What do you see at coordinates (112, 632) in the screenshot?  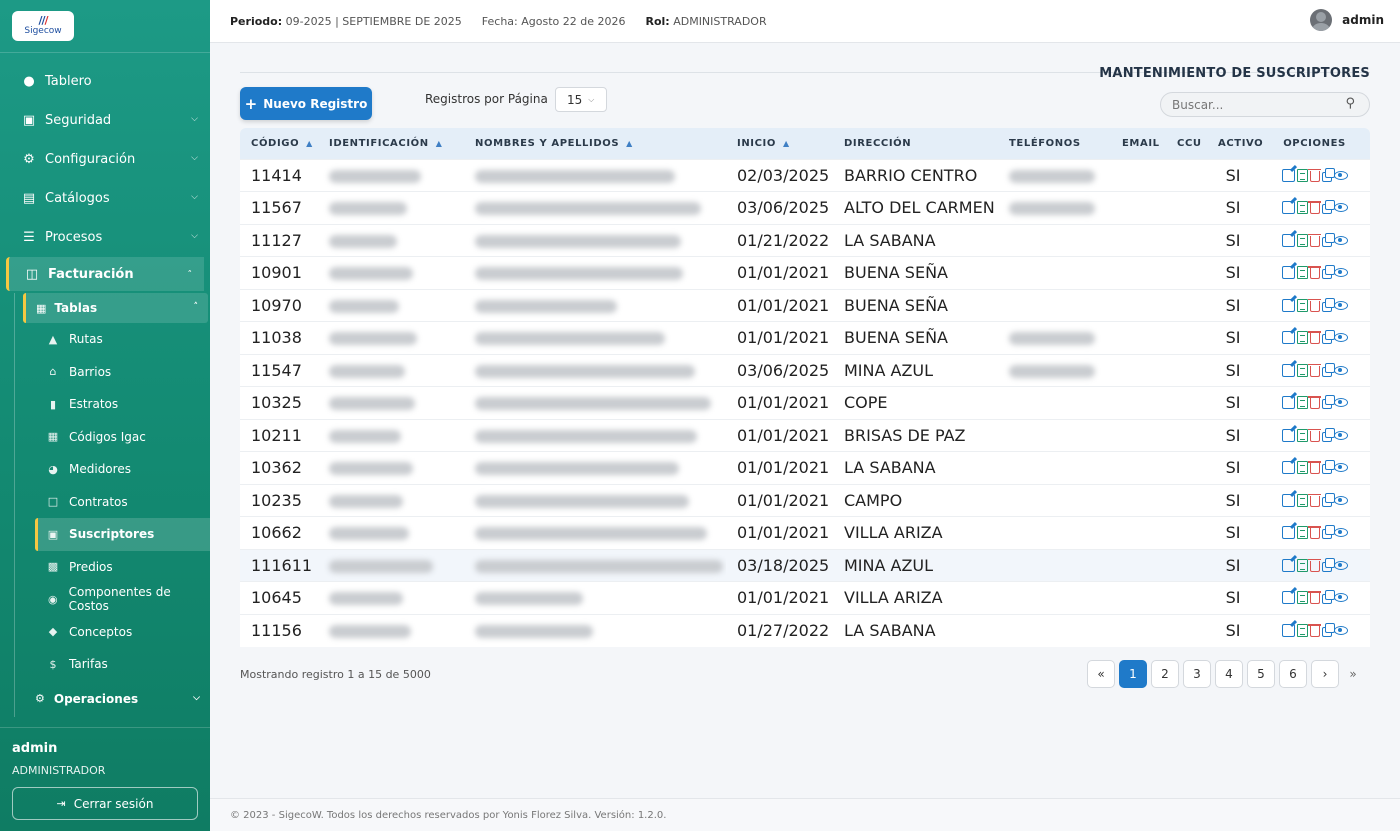 I see `sidebar-item-conceptos: ◆ Conceptos` at bounding box center [112, 632].